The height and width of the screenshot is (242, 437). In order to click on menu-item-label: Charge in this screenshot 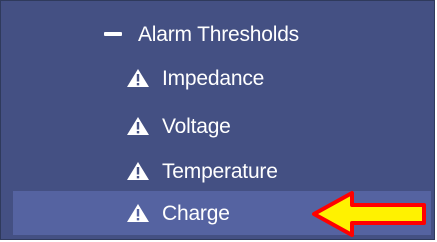, I will do `click(196, 213)`.